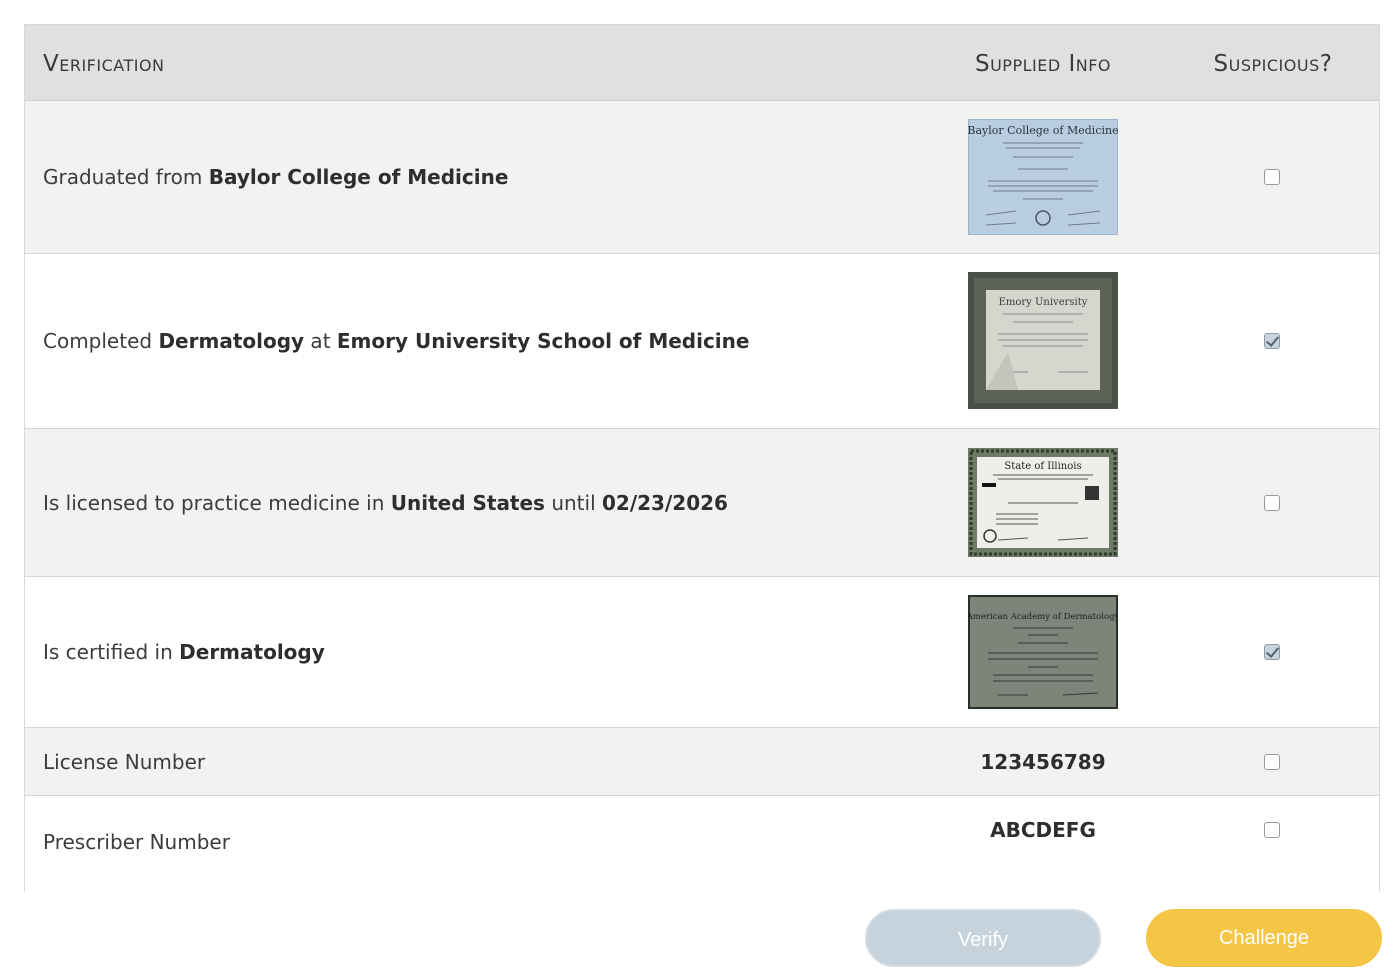  What do you see at coordinates (665, 502) in the screenshot?
I see `label-emphasis: 02/23/2026` at bounding box center [665, 502].